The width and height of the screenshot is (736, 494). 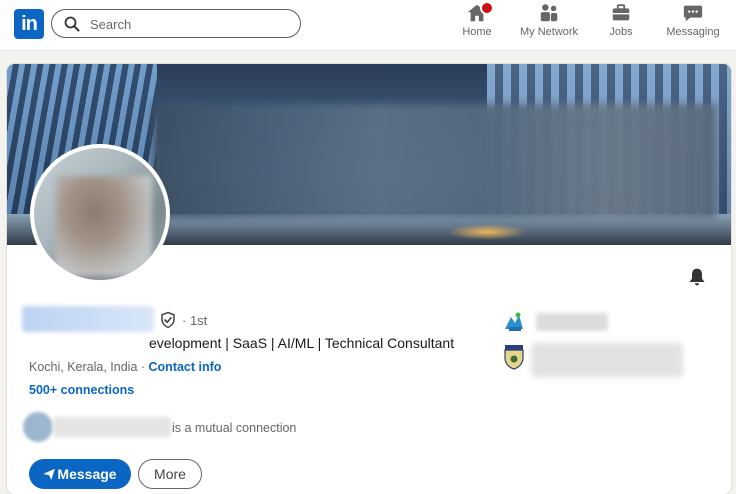 I want to click on more-button: More, so click(x=170, y=474).